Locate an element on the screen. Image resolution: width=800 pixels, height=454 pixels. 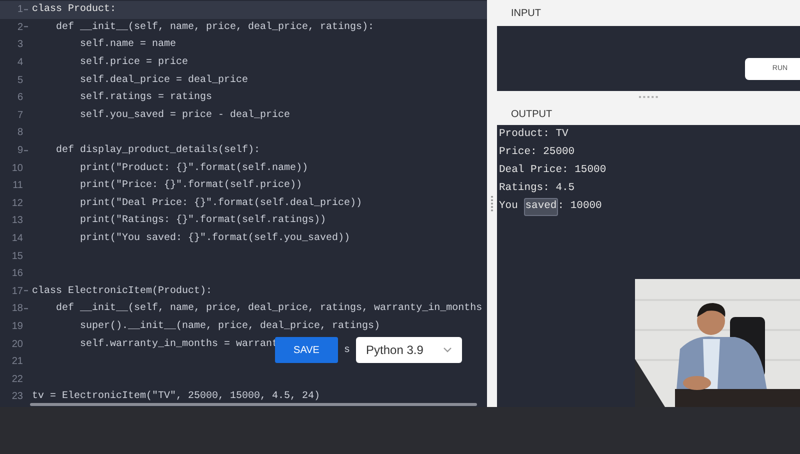
line-number: 10 is located at coordinates (17, 169).